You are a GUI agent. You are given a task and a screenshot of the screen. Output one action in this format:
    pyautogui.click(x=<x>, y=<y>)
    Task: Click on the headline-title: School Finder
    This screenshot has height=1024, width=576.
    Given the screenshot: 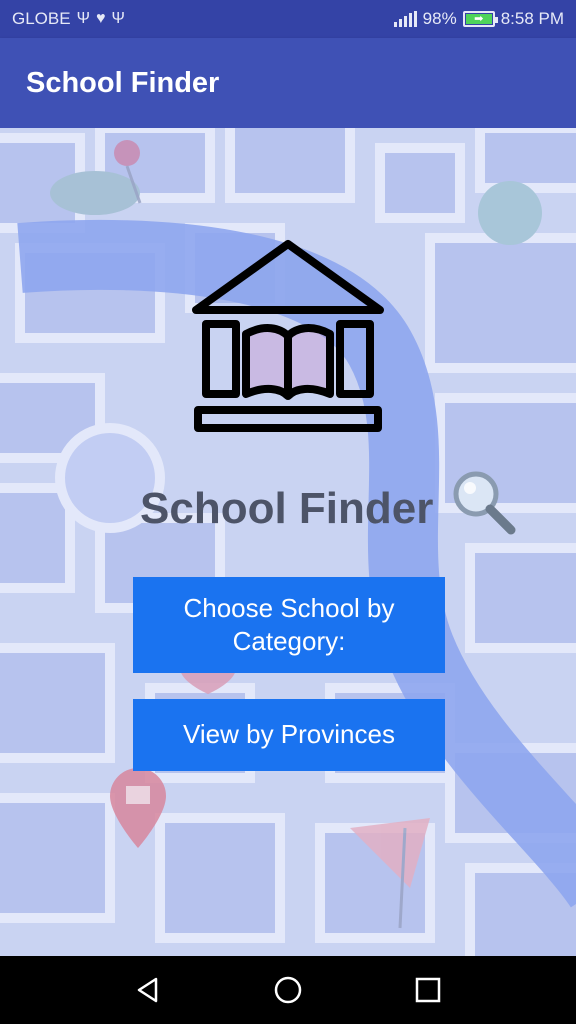 What is the action you would take?
    pyautogui.click(x=287, y=508)
    